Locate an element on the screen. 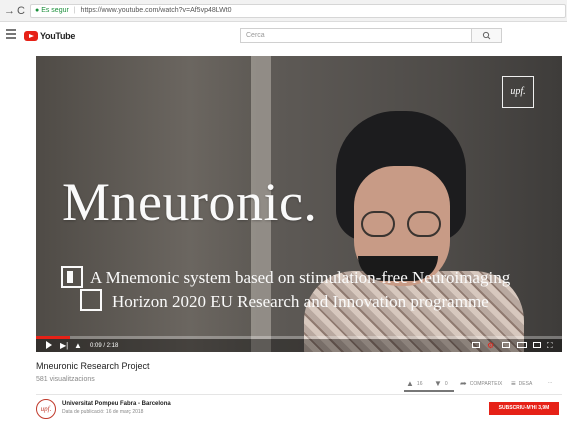 The height and width of the screenshot is (422, 567). search-button is located at coordinates (487, 35).